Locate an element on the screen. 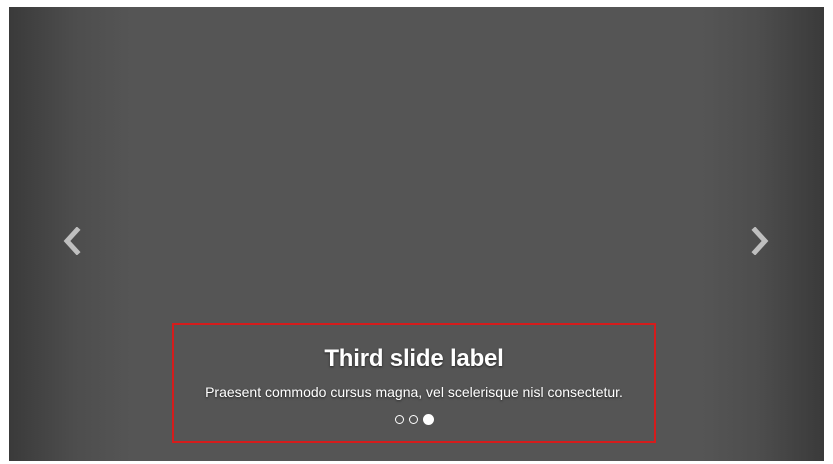 The height and width of the screenshot is (464, 833). caption-title: Third slide label is located at coordinates (414, 358).